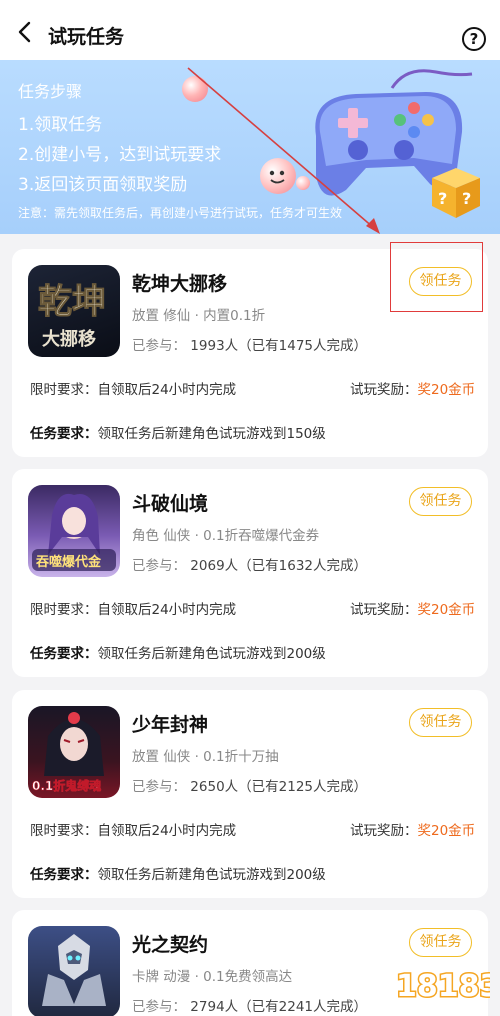 This screenshot has height=1016, width=500. Describe the element at coordinates (66, 785) in the screenshot. I see `svg-text: 0.1折鬼缚魂` at that location.